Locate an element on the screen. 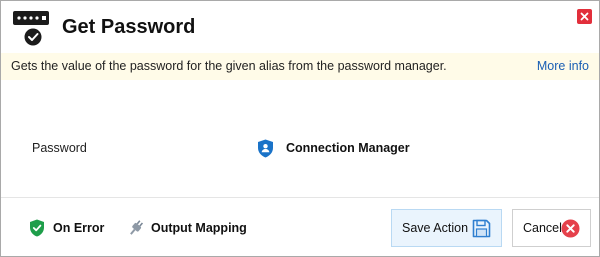  shield-check-icon is located at coordinates (37, 228).